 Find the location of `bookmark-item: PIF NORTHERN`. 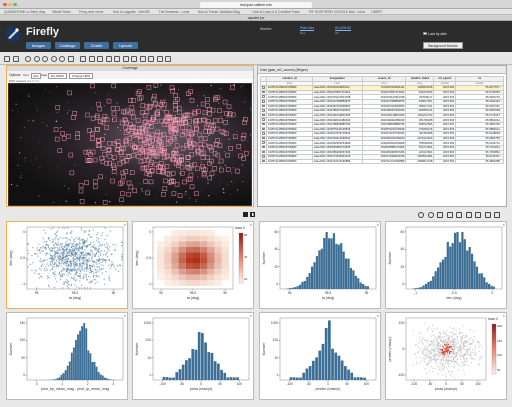

bookmark-item: PIF NORTHERN is located at coordinates (321, 12).